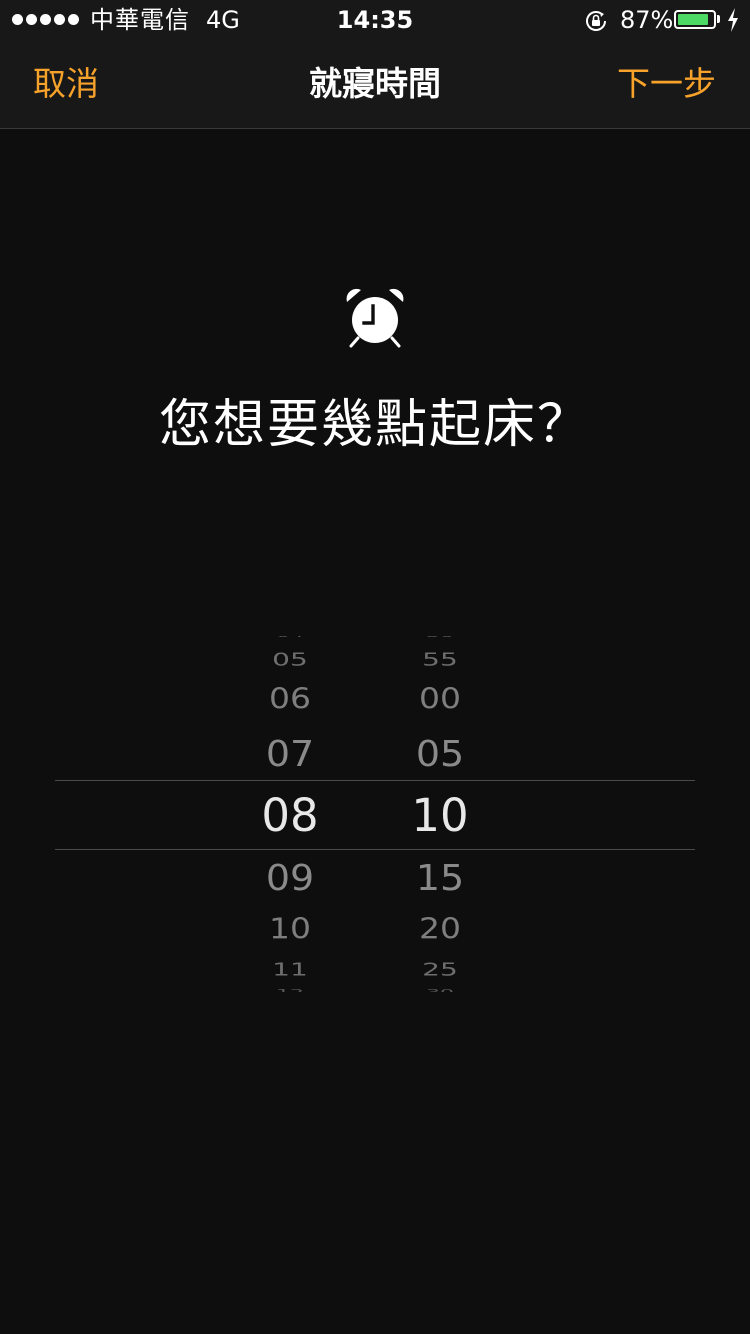 The width and height of the screenshot is (750, 1334). What do you see at coordinates (440, 753) in the screenshot?
I see `minute-option: 05` at bounding box center [440, 753].